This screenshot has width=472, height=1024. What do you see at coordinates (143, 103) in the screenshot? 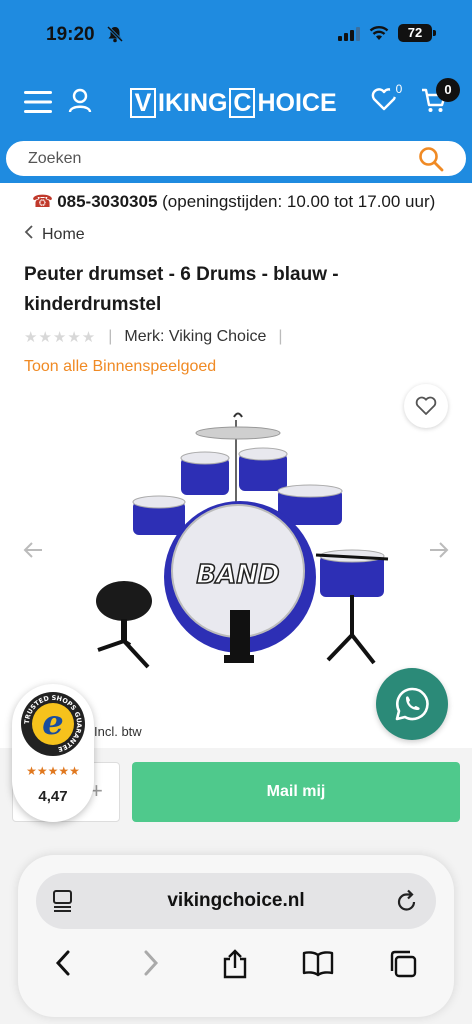
I see `logo-letter-v: V` at bounding box center [143, 103].